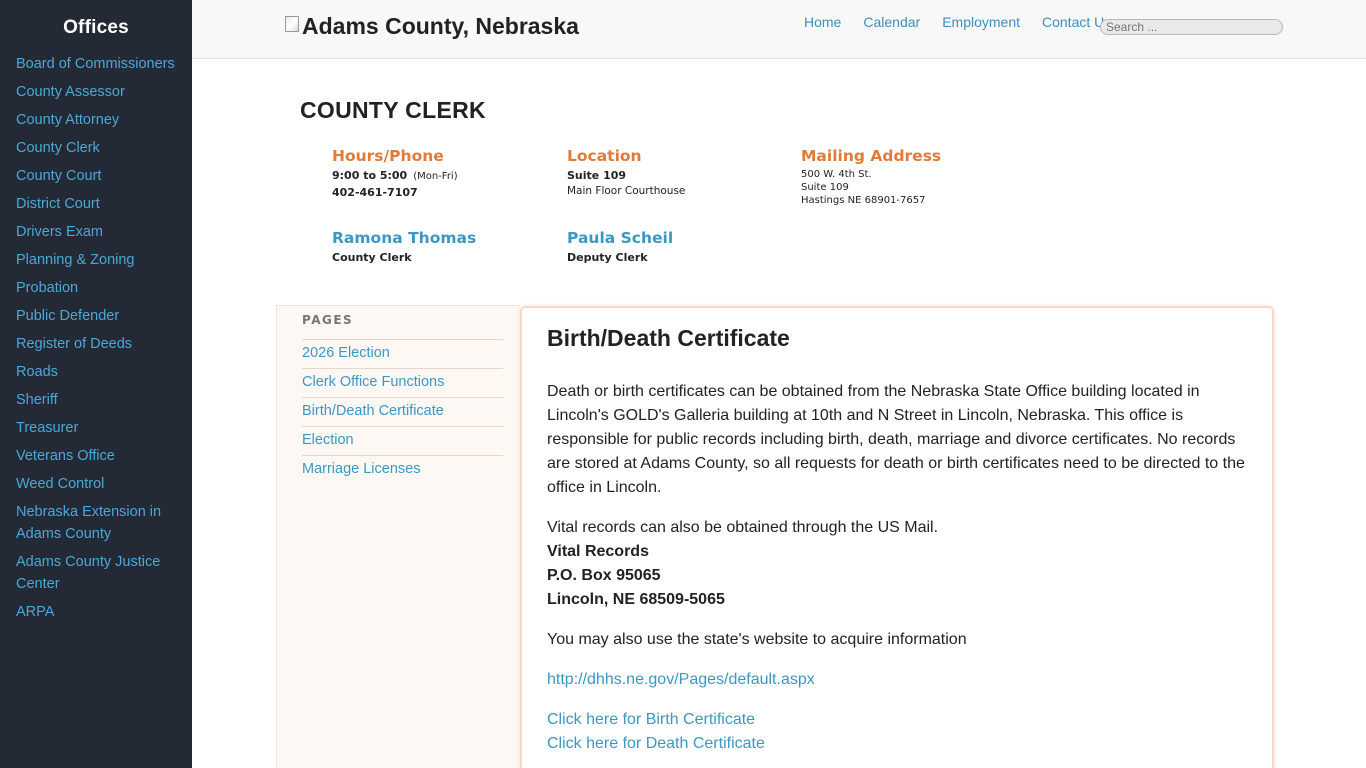  I want to click on nav-calendar-link: Calendar, so click(891, 22).